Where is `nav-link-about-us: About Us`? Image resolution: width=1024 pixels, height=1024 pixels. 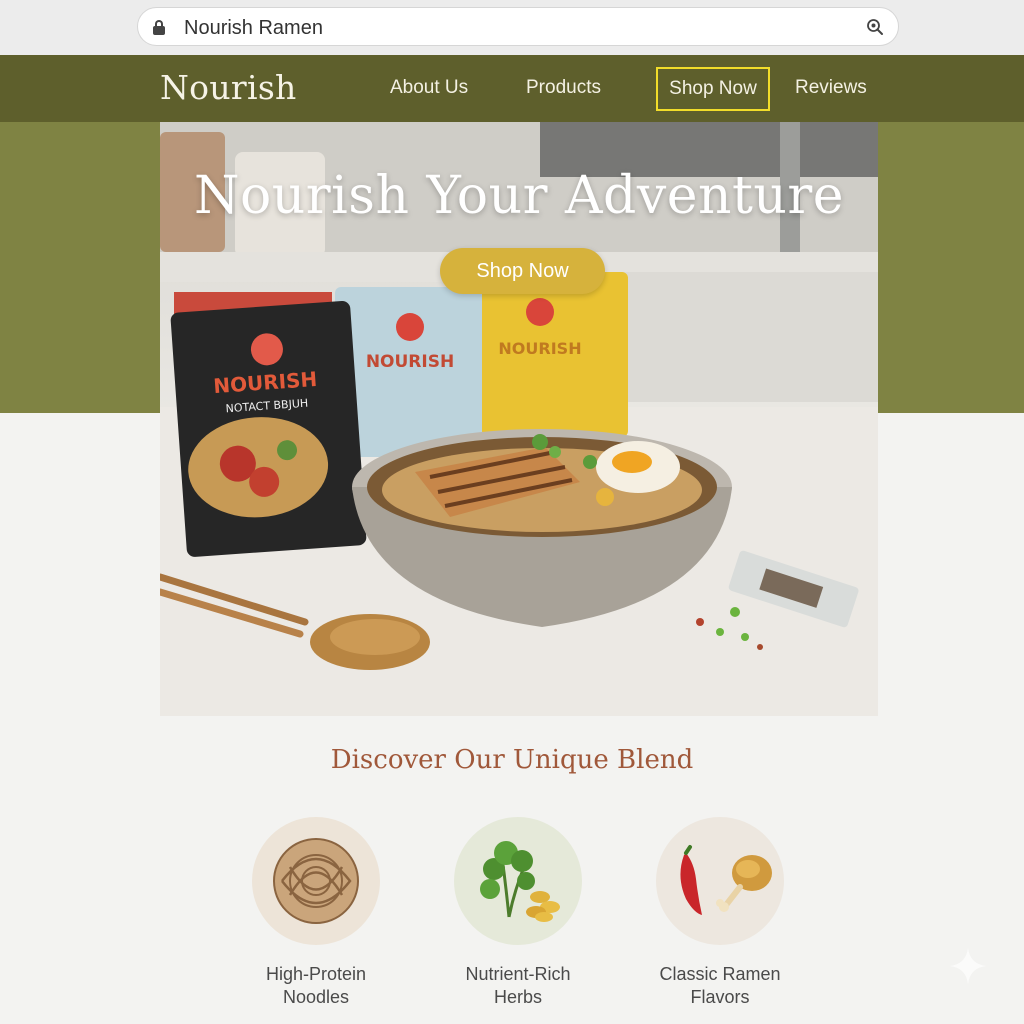 nav-link-about-us: About Us is located at coordinates (429, 88).